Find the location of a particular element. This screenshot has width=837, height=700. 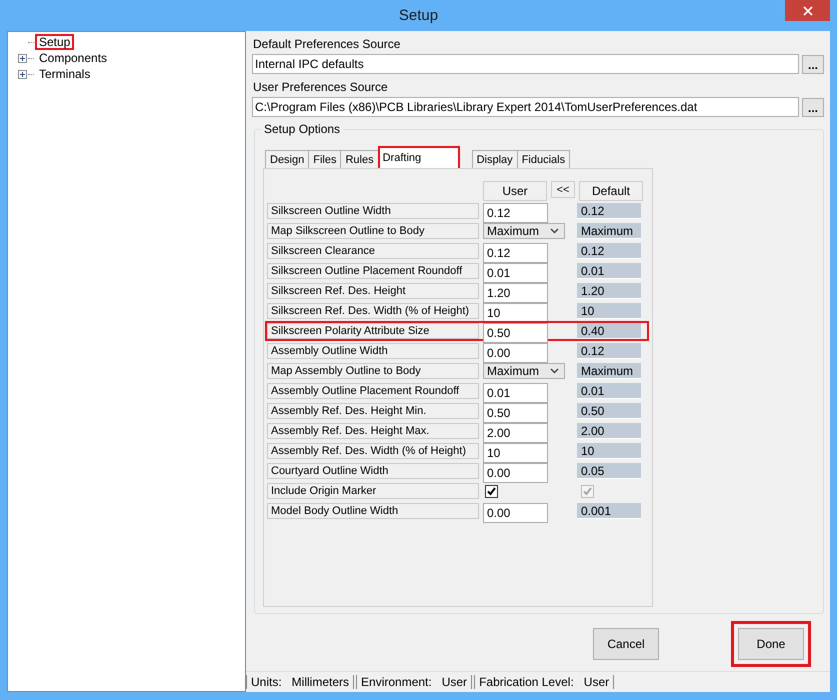

setting-label: Assembly Ref. Des. Height Max. is located at coordinates (373, 431).